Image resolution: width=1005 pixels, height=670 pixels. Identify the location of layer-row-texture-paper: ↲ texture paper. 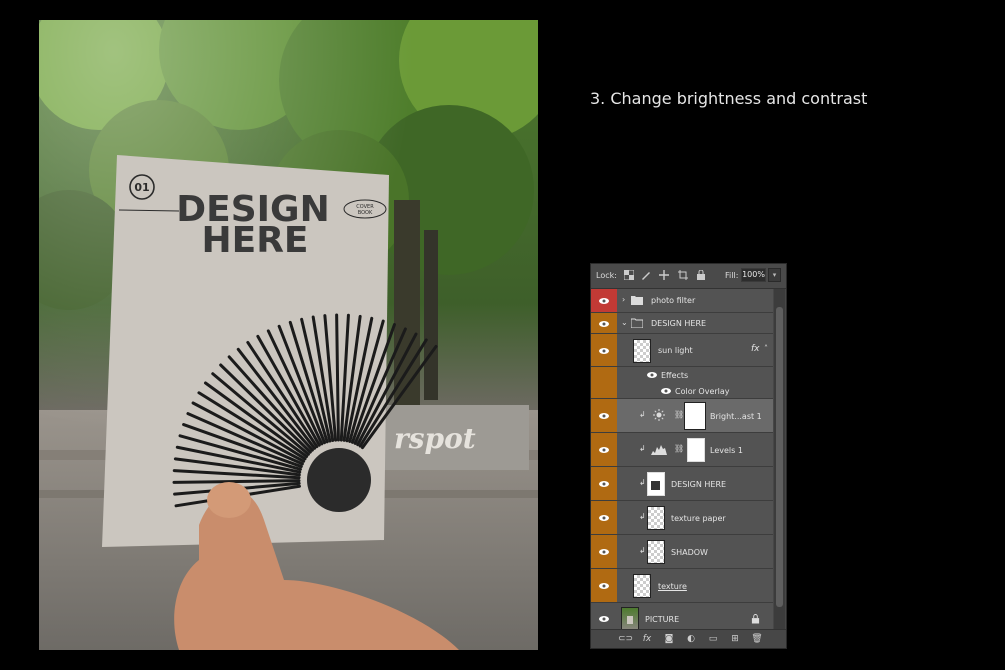
(682, 518).